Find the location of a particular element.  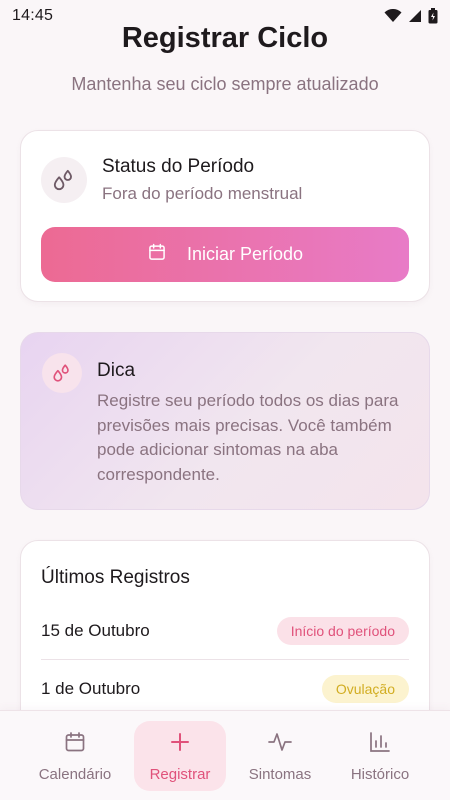

tip-title: Dica is located at coordinates (116, 370).